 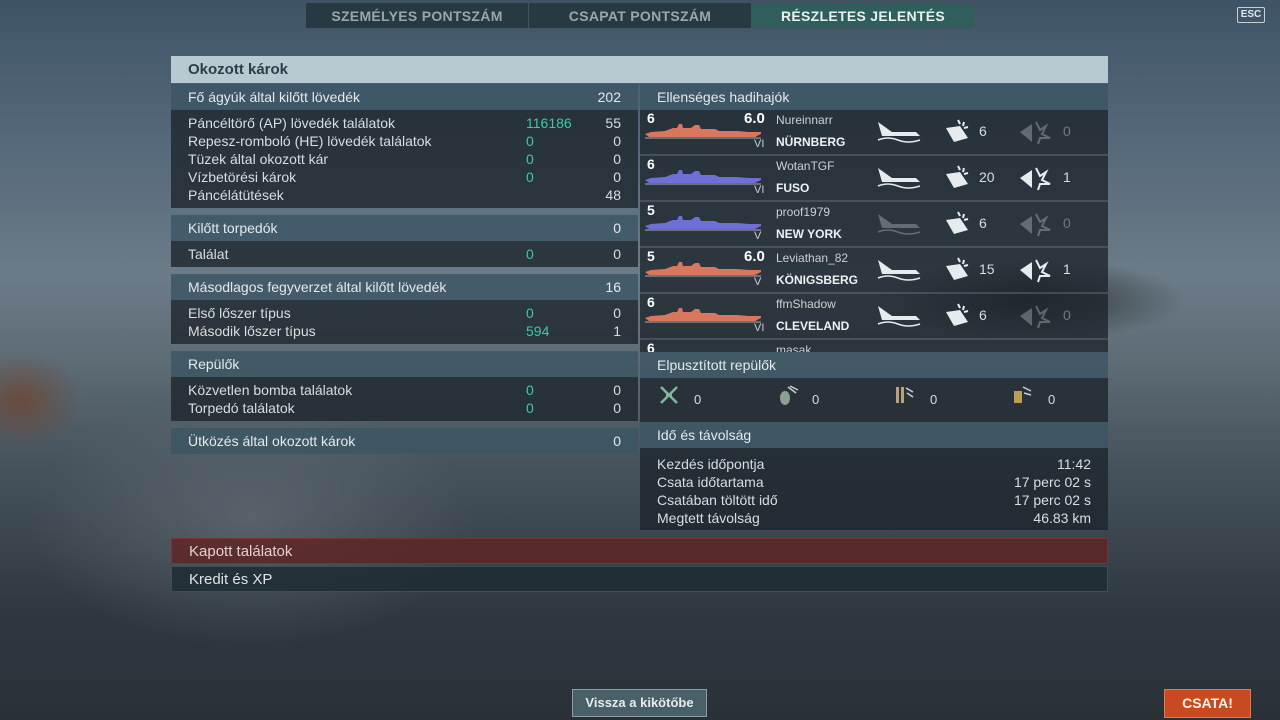 What do you see at coordinates (987, 269) in the screenshot?
I see `hits-count: 15` at bounding box center [987, 269].